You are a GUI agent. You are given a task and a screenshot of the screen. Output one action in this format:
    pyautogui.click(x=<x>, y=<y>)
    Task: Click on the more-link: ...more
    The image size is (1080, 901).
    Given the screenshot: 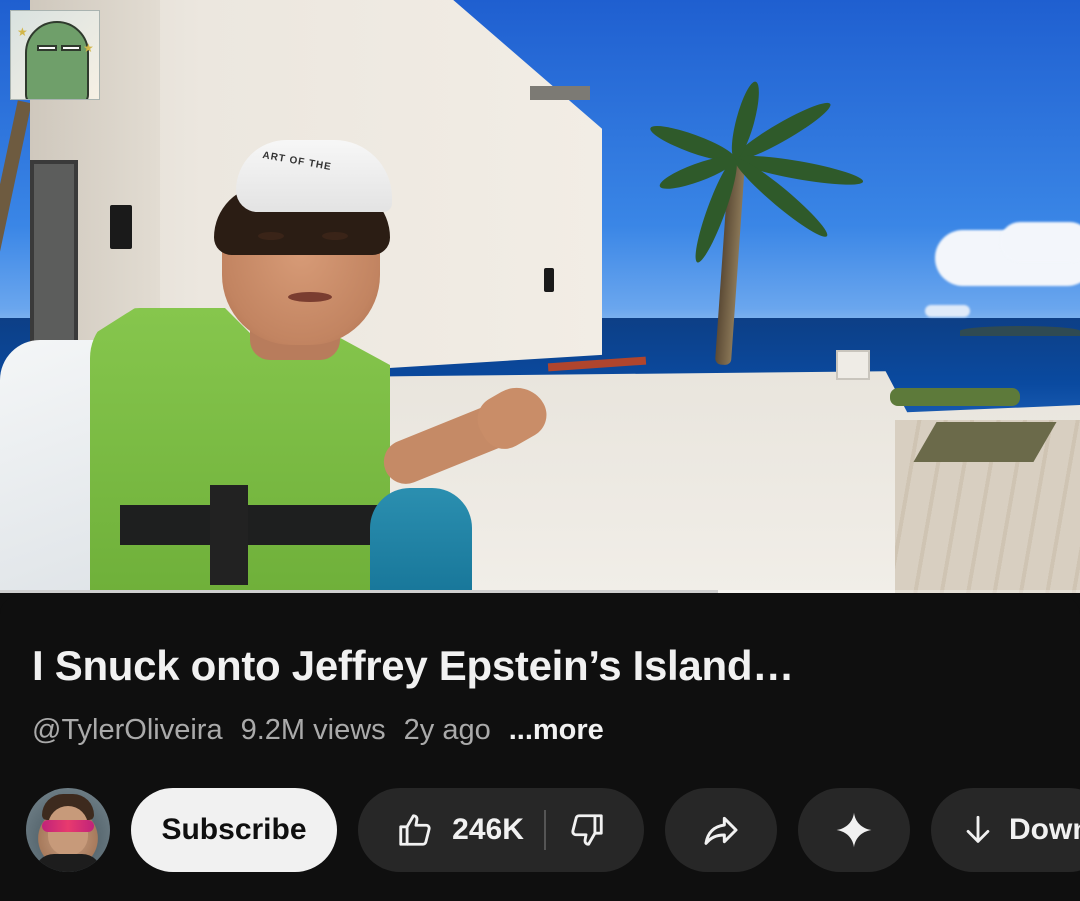 What is the action you would take?
    pyautogui.click(x=556, y=730)
    